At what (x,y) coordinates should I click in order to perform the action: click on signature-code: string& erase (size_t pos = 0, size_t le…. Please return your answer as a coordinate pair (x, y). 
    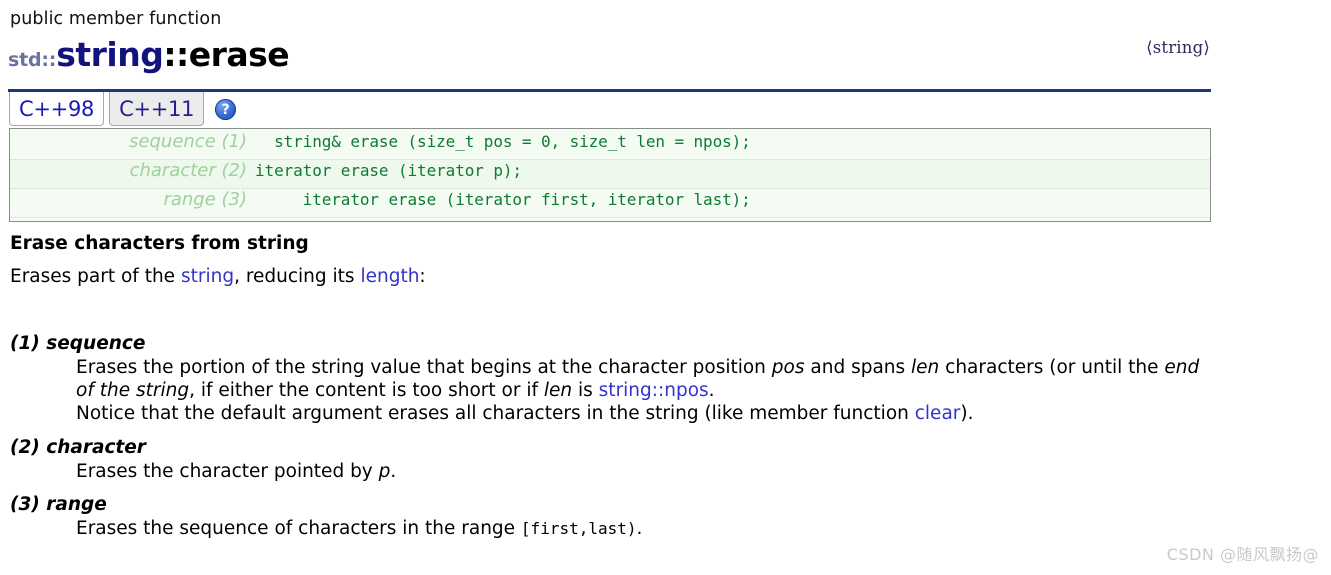
    Looking at the image, I should click on (503, 141).